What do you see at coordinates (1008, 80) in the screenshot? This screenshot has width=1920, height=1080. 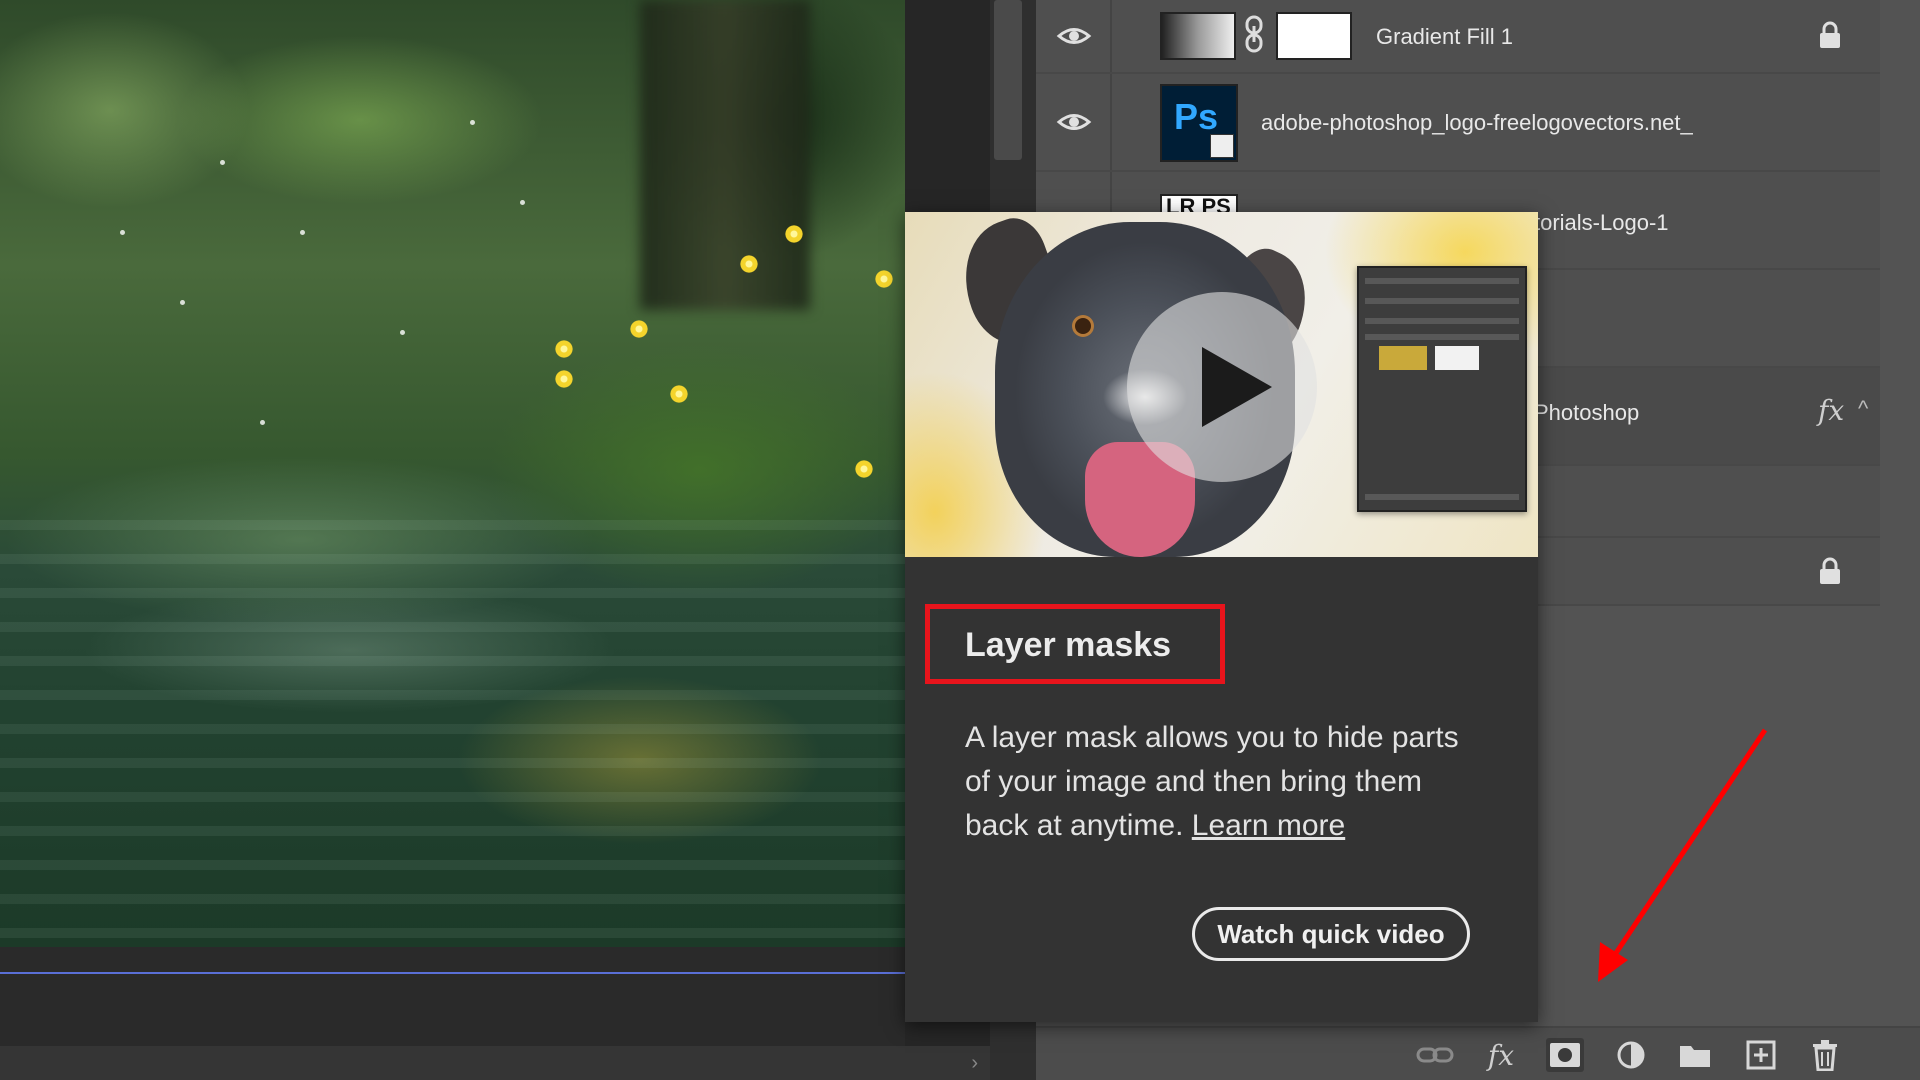 I see `scrollbar-thumb` at bounding box center [1008, 80].